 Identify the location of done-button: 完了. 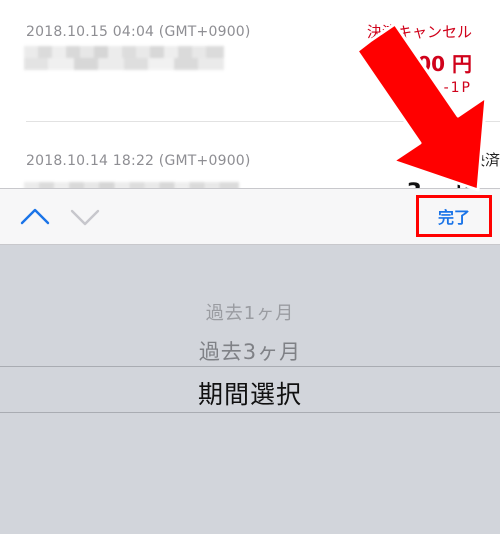
(454, 216).